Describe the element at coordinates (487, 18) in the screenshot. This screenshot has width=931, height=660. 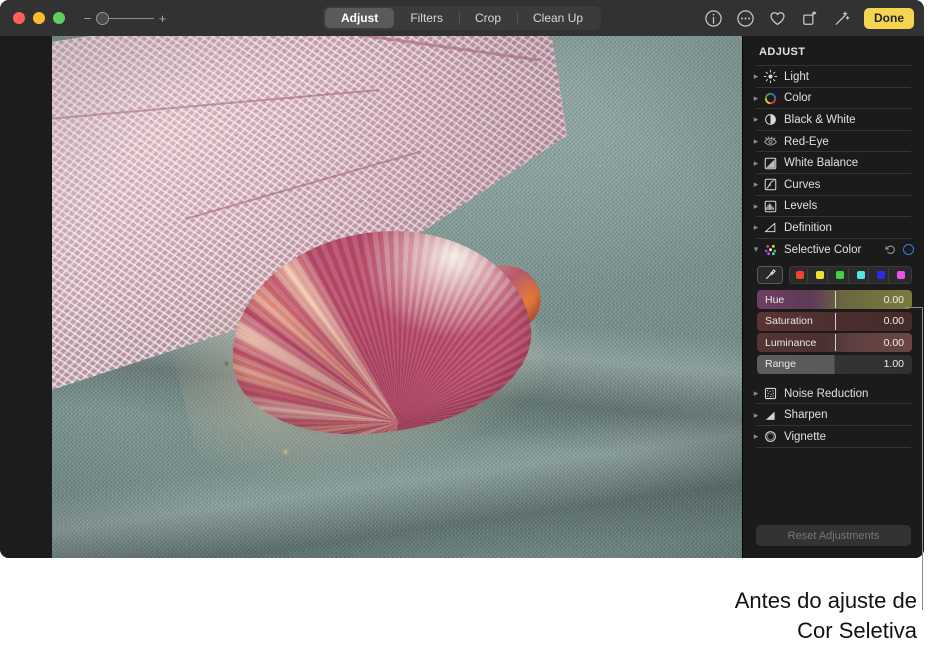
I see `tab-crop: Crop` at that location.